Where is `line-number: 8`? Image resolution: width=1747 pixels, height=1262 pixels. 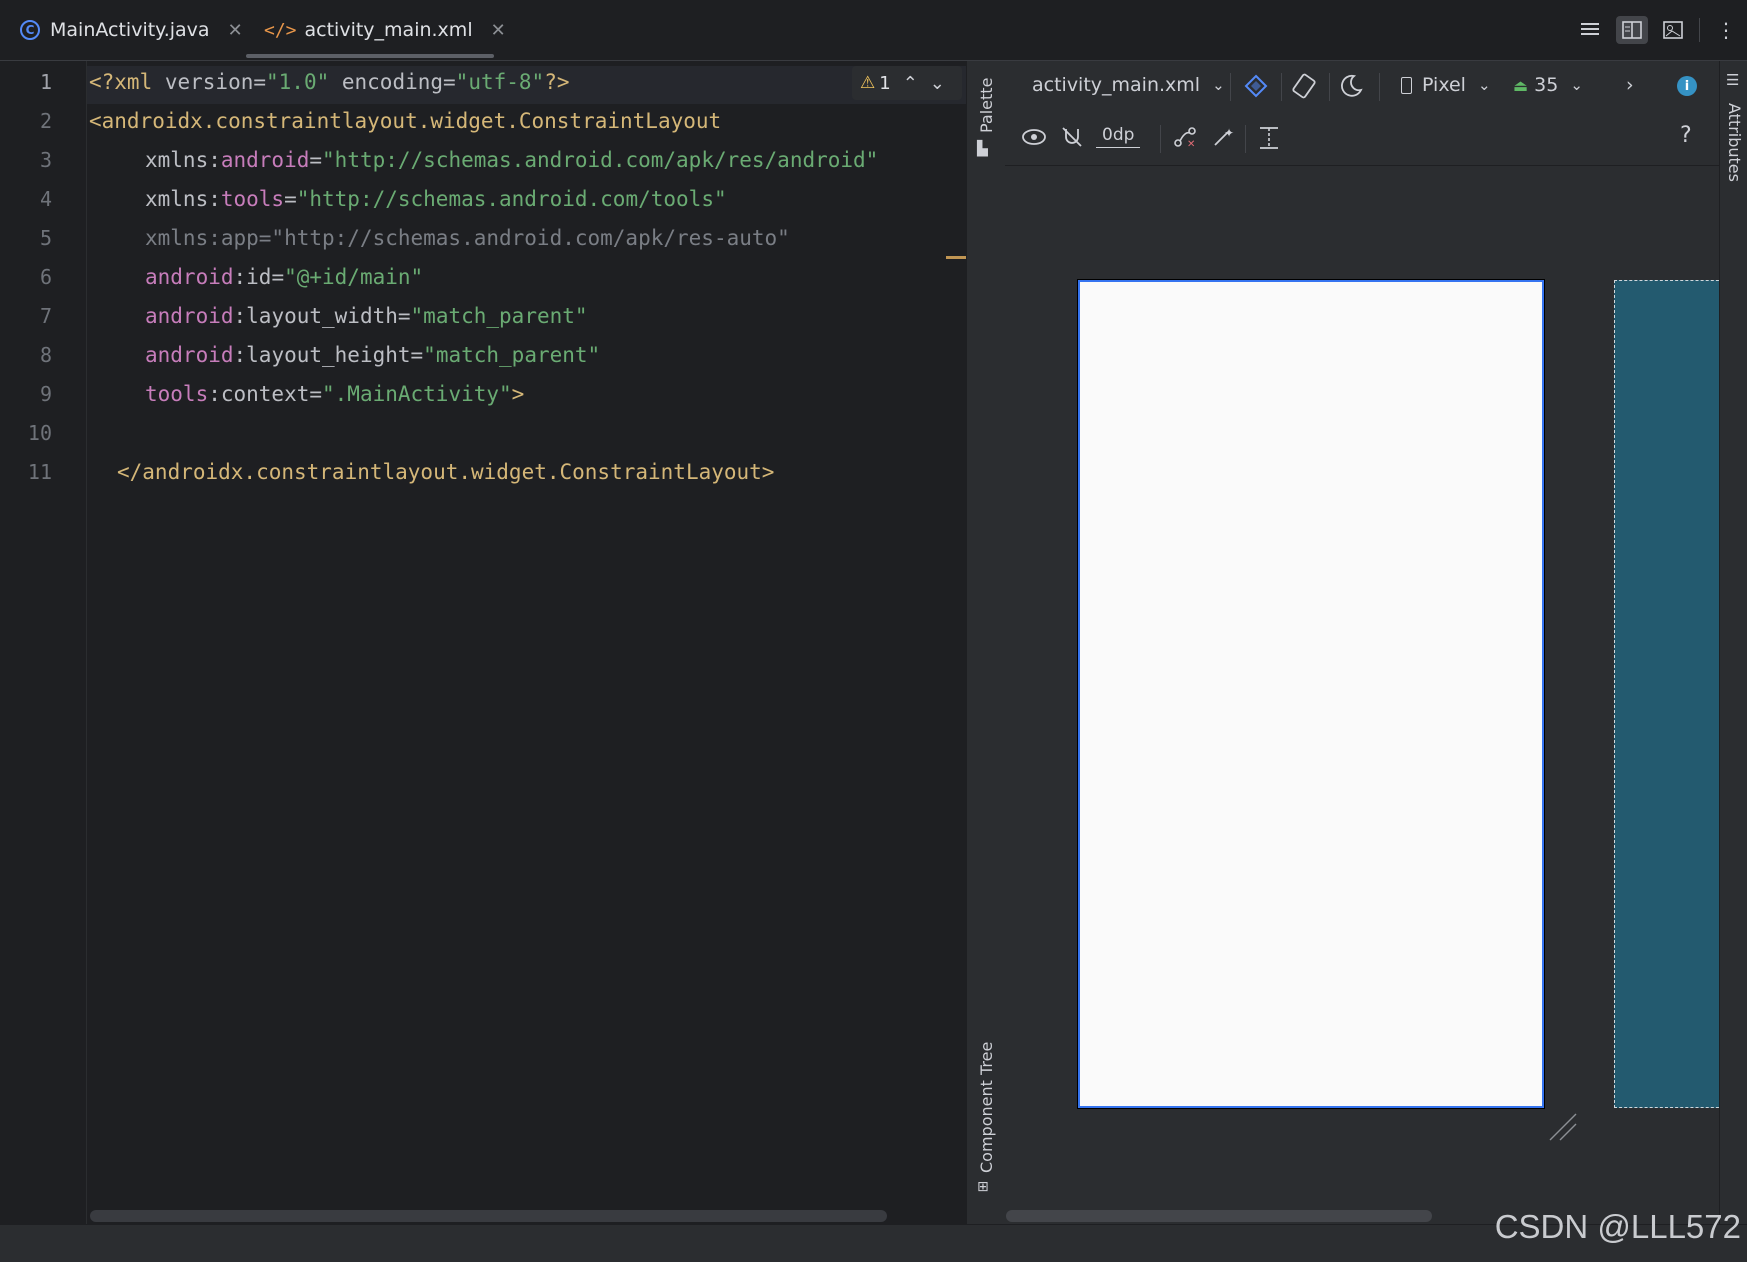 line-number: 8 is located at coordinates (45, 355).